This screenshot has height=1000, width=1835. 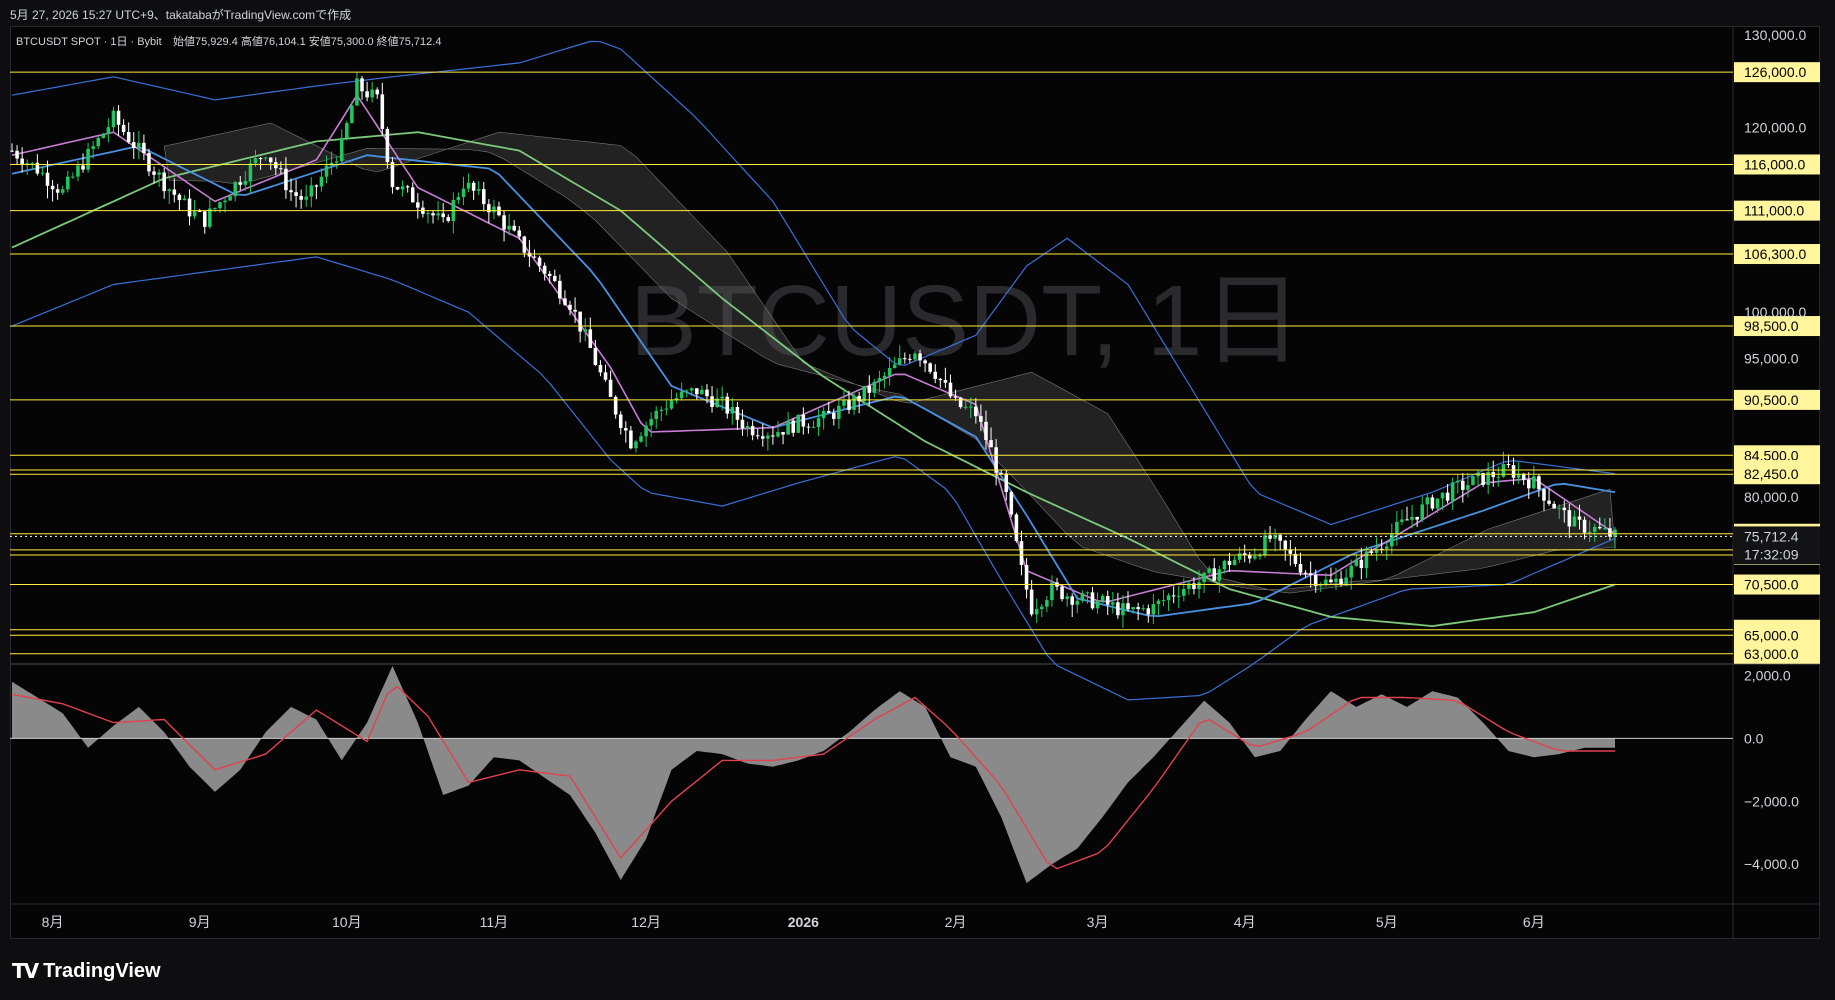 What do you see at coordinates (1771, 769) in the screenshot?
I see `oscillator-axis-ticks: 2,000.0 0.0 −2,000.0 −4,000.0` at bounding box center [1771, 769].